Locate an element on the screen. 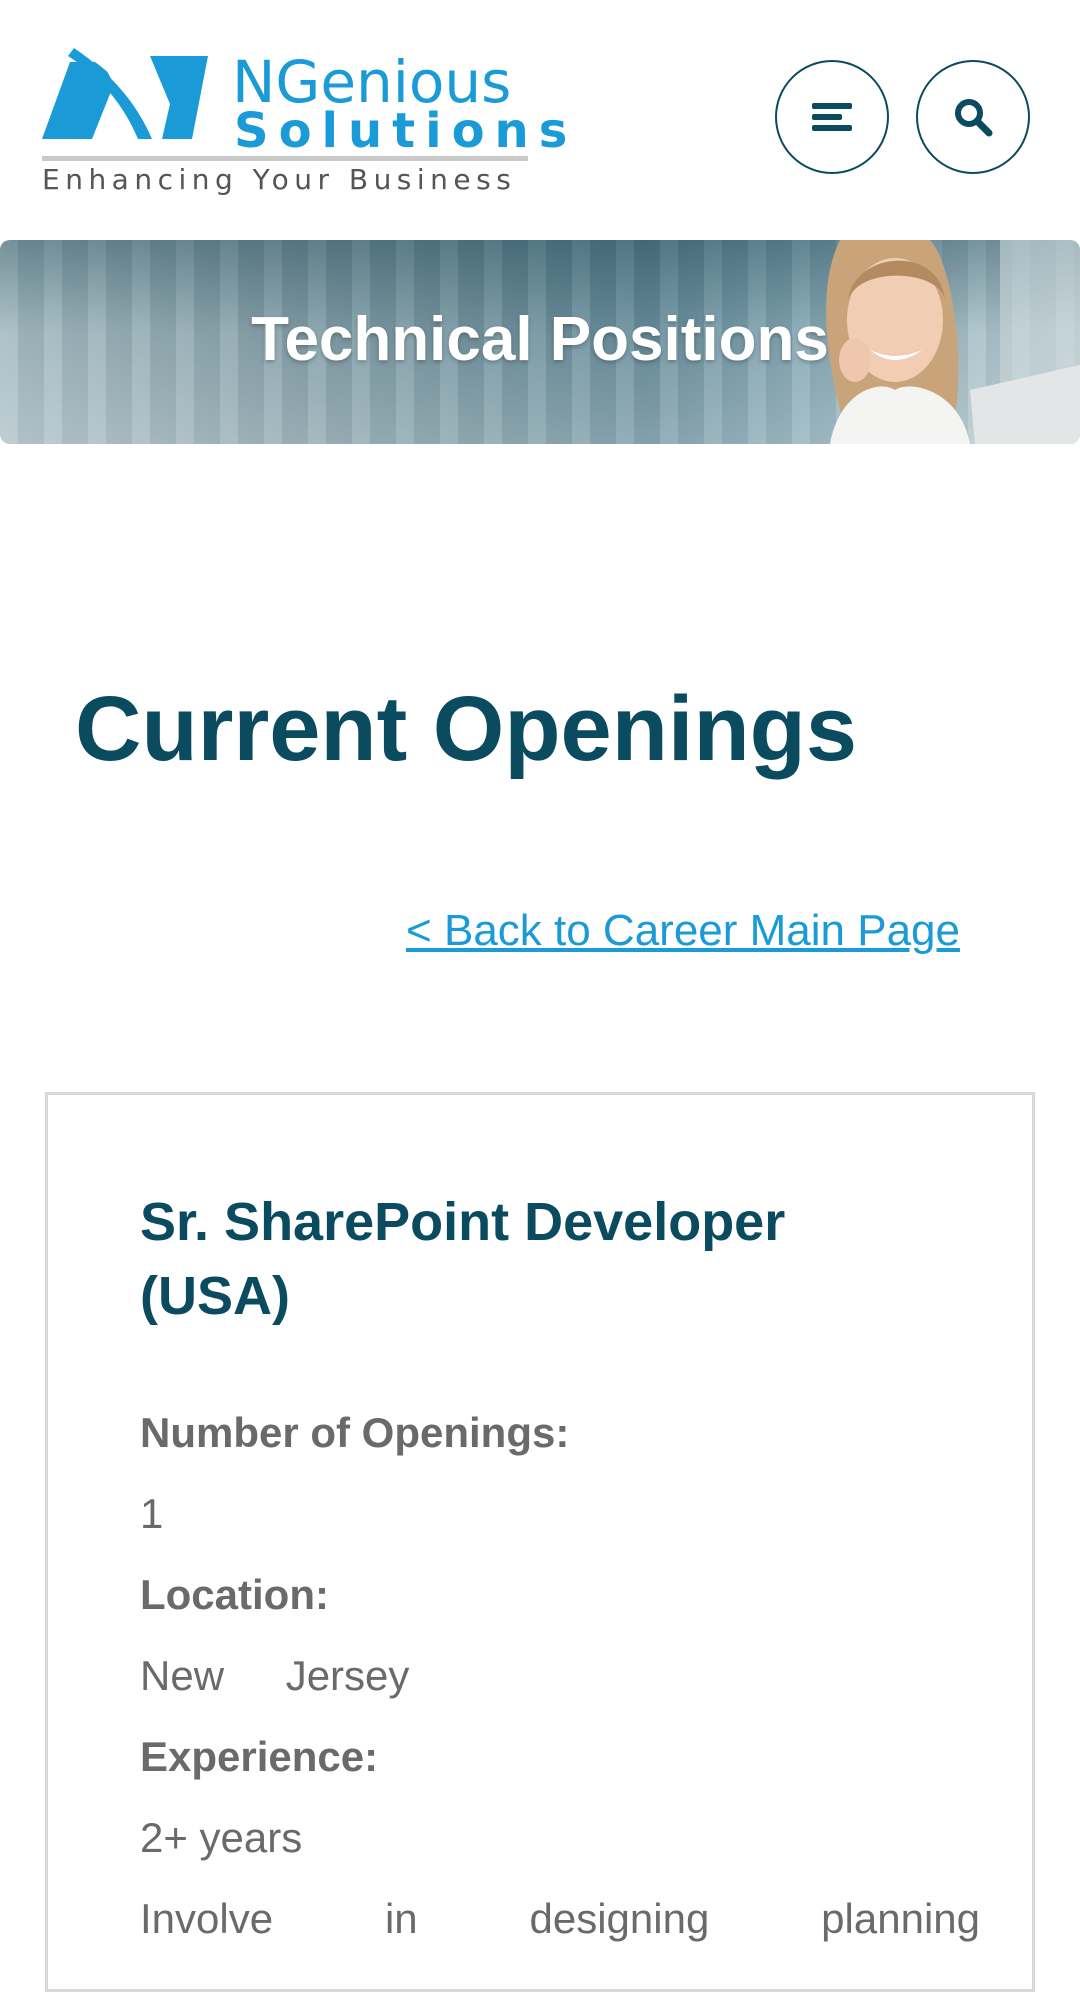 Image resolution: width=1080 pixels, height=1992 pixels. search-icon is located at coordinates (974, 118).